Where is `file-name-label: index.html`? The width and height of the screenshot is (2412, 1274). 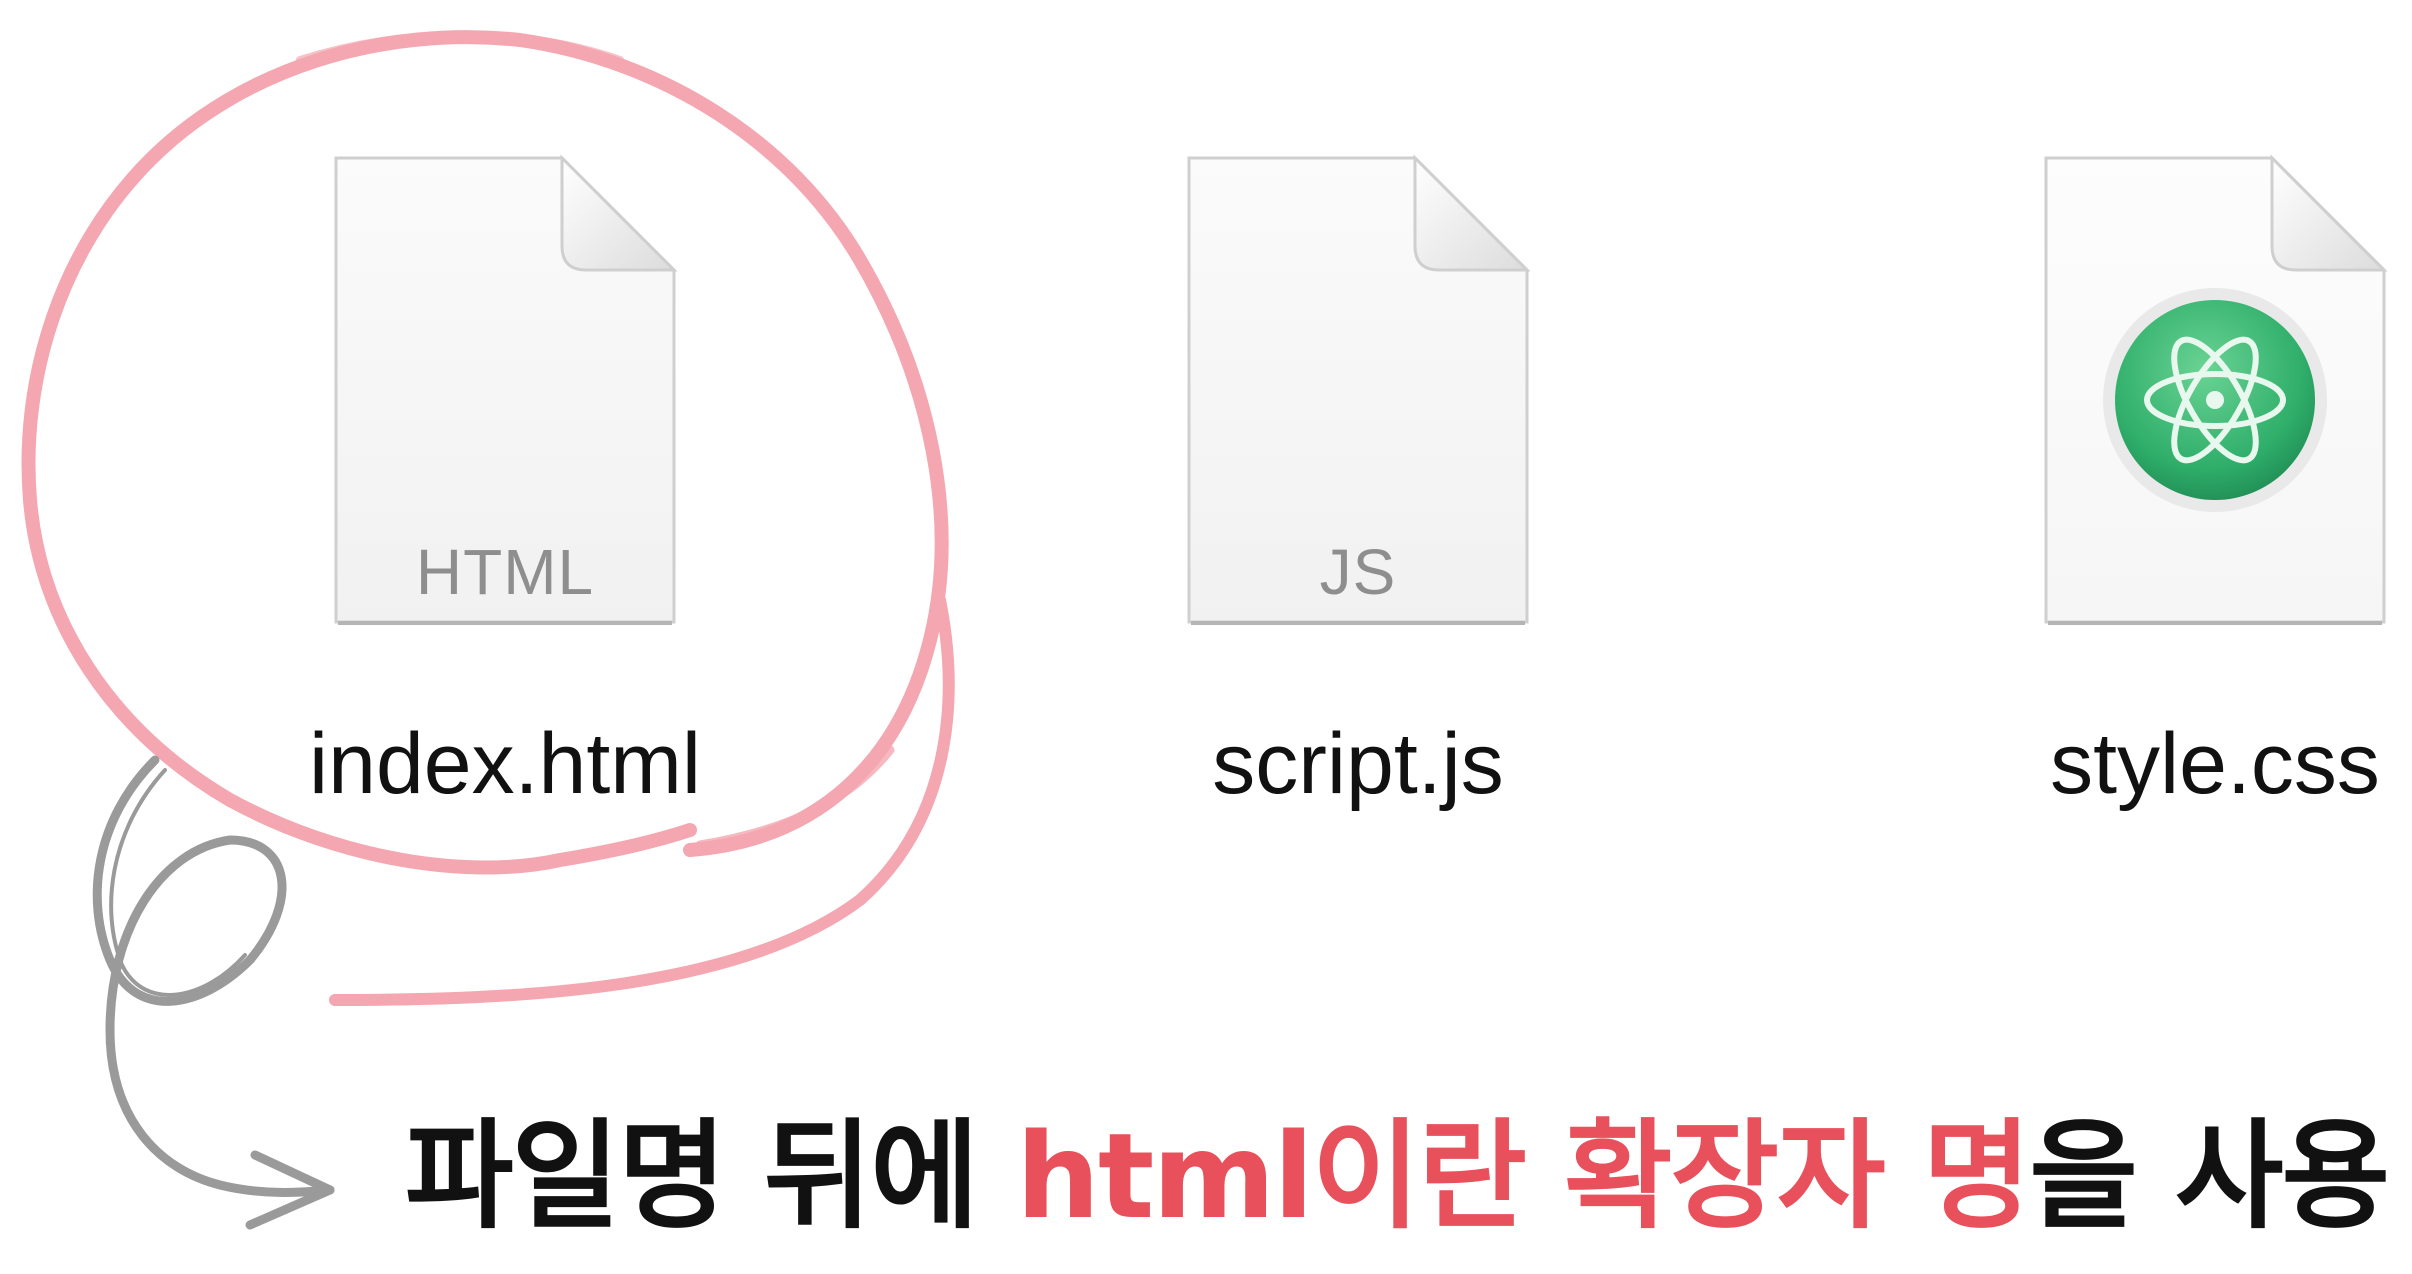 file-name-label: index.html is located at coordinates (505, 764).